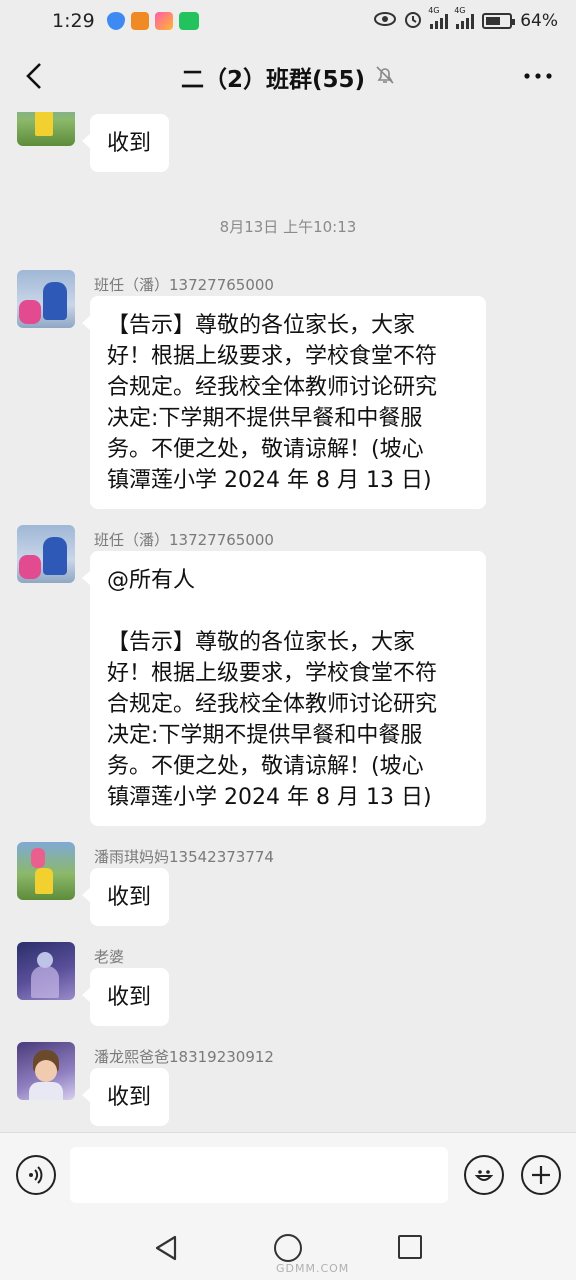 This screenshot has width=576, height=1280. I want to click on signal-icon: 4G, so click(438, 17).